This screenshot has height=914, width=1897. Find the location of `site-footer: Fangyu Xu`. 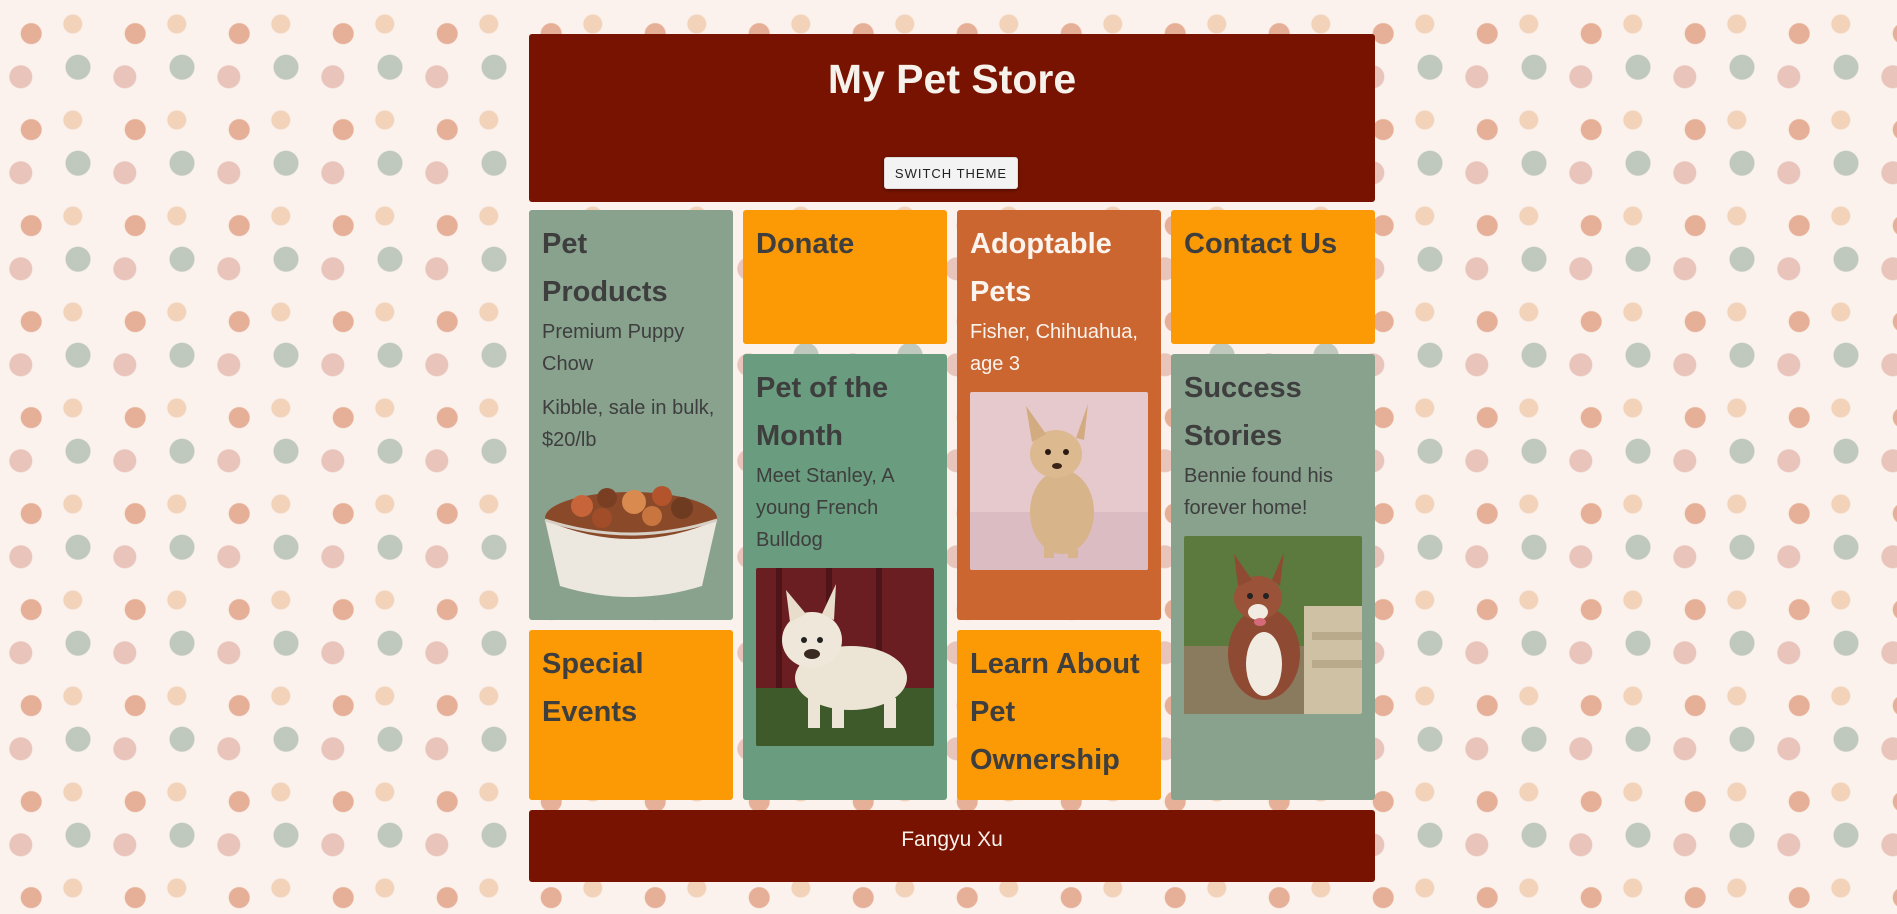

site-footer: Fangyu Xu is located at coordinates (952, 846).